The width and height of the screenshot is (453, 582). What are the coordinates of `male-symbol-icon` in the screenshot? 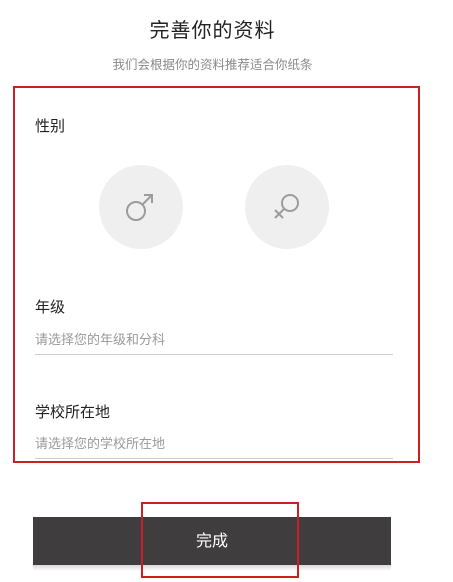 It's located at (139, 207).